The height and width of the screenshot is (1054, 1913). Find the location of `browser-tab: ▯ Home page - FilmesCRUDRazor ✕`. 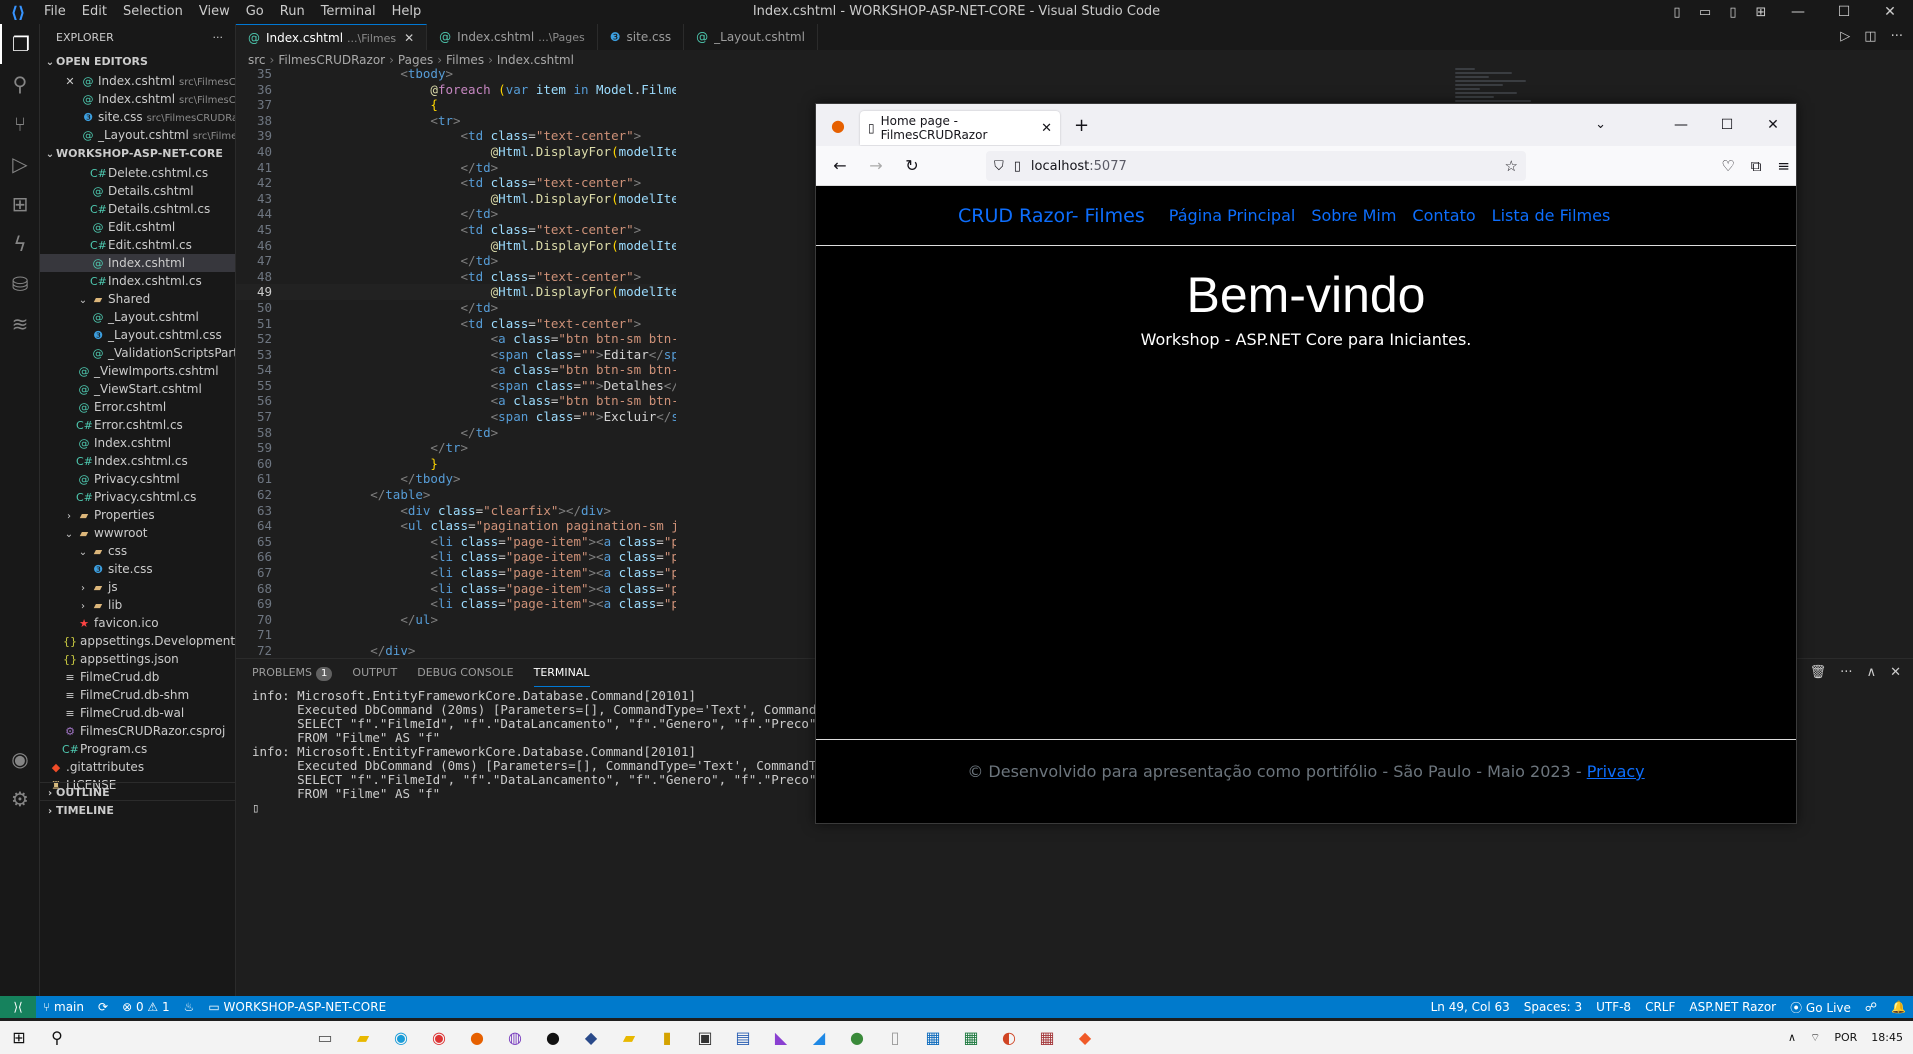

browser-tab: ▯ Home page - FilmesCRUDRazor ✕ is located at coordinates (960, 128).